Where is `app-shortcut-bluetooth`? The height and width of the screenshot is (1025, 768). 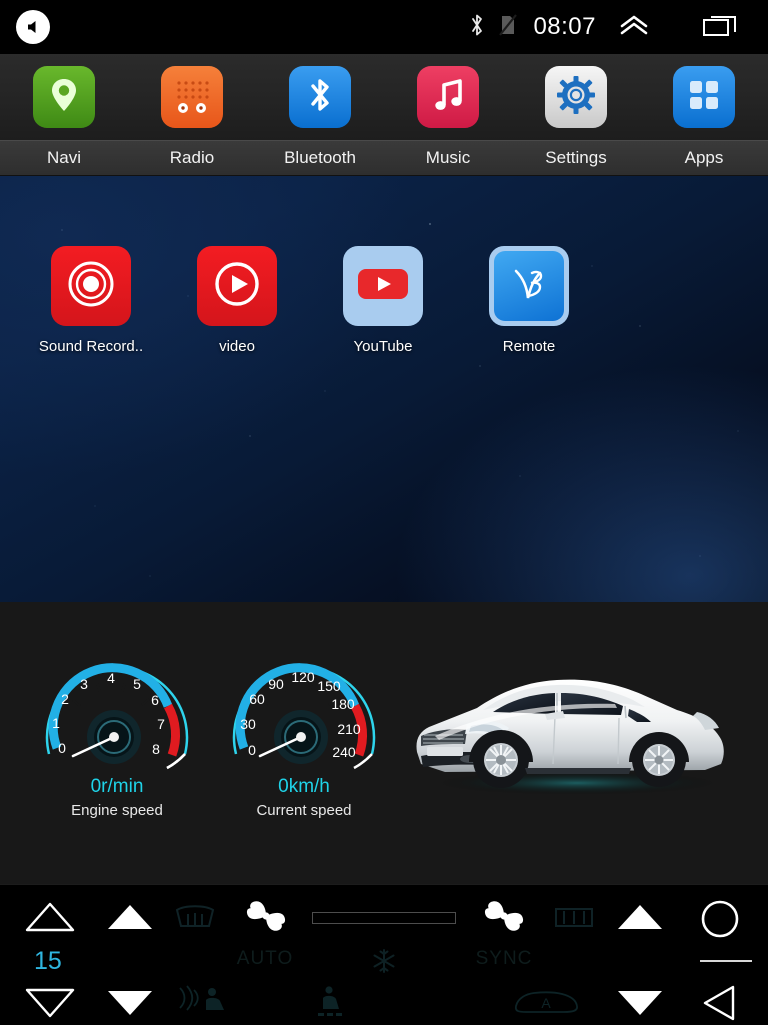 app-shortcut-bluetooth is located at coordinates (320, 97).